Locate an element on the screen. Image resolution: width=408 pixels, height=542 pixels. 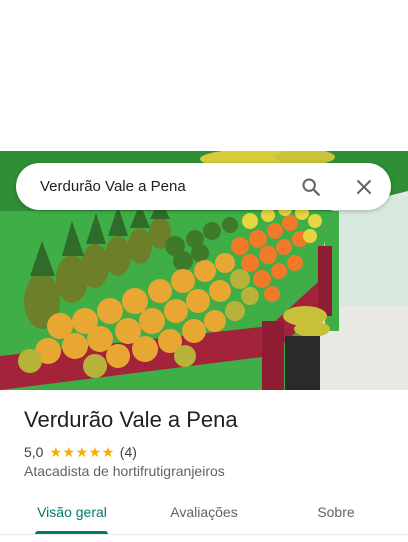
search-icon is located at coordinates (311, 187).